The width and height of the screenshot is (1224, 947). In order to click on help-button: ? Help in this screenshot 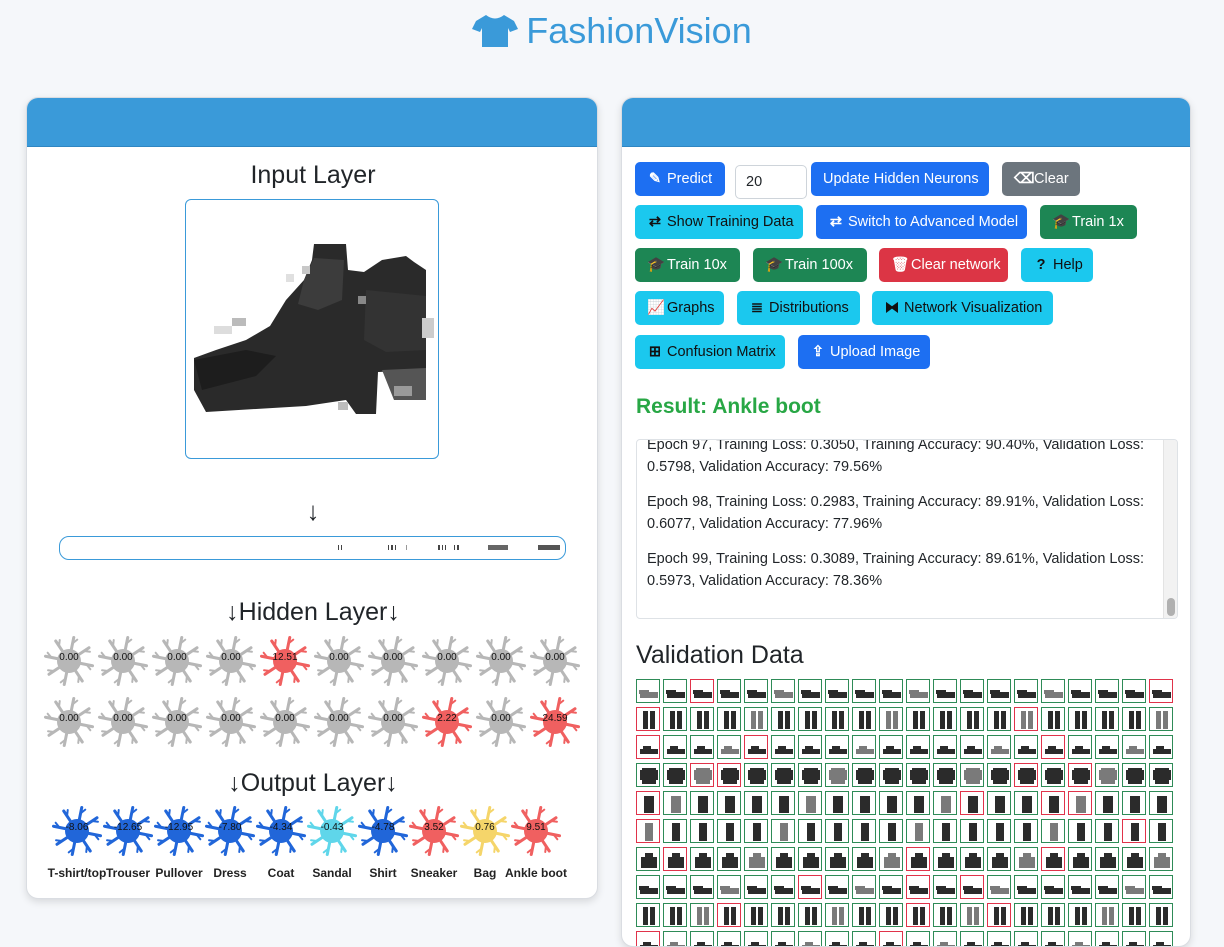, I will do `click(1057, 265)`.